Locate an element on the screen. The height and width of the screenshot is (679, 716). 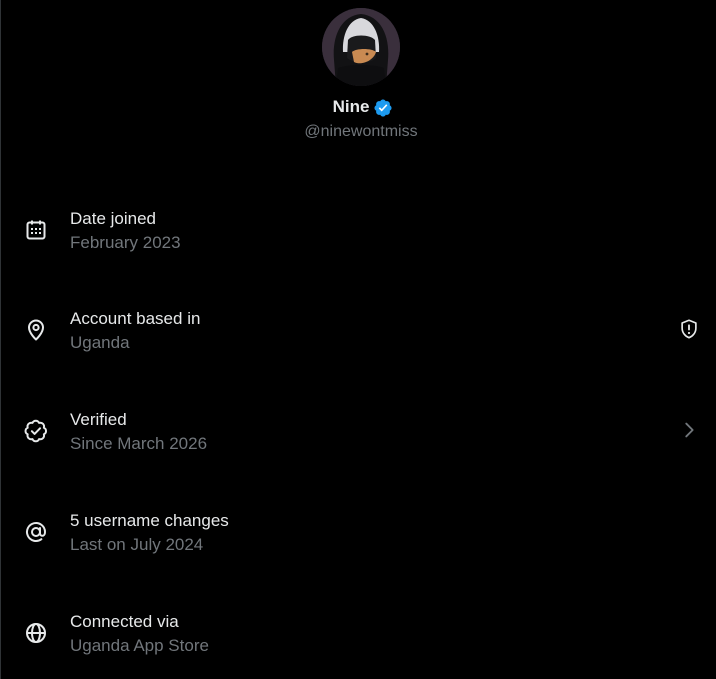
about-row-username-changes: 5 username changes Last on July 2024 is located at coordinates (358, 538).